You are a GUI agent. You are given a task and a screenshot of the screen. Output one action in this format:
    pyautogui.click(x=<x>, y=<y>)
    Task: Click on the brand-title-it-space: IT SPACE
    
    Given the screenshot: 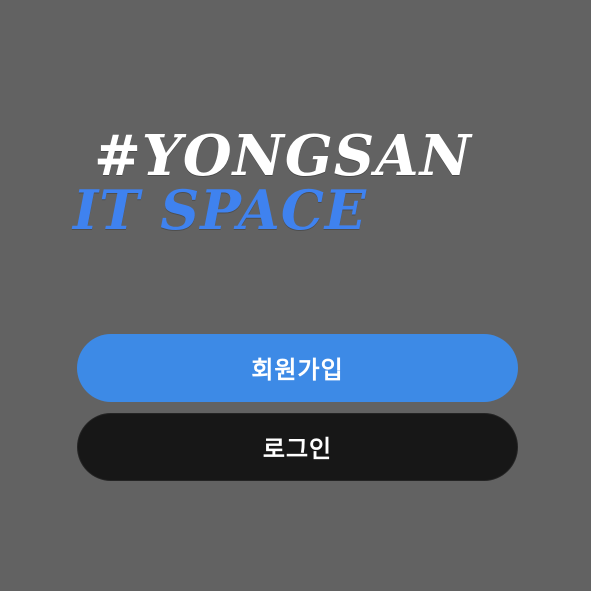 What is the action you would take?
    pyautogui.click(x=220, y=210)
    